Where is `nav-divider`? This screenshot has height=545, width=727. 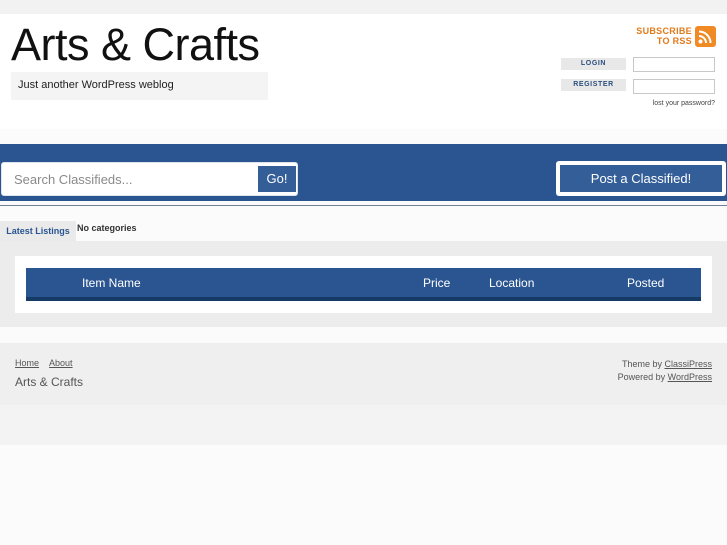 nav-divider is located at coordinates (363, 205).